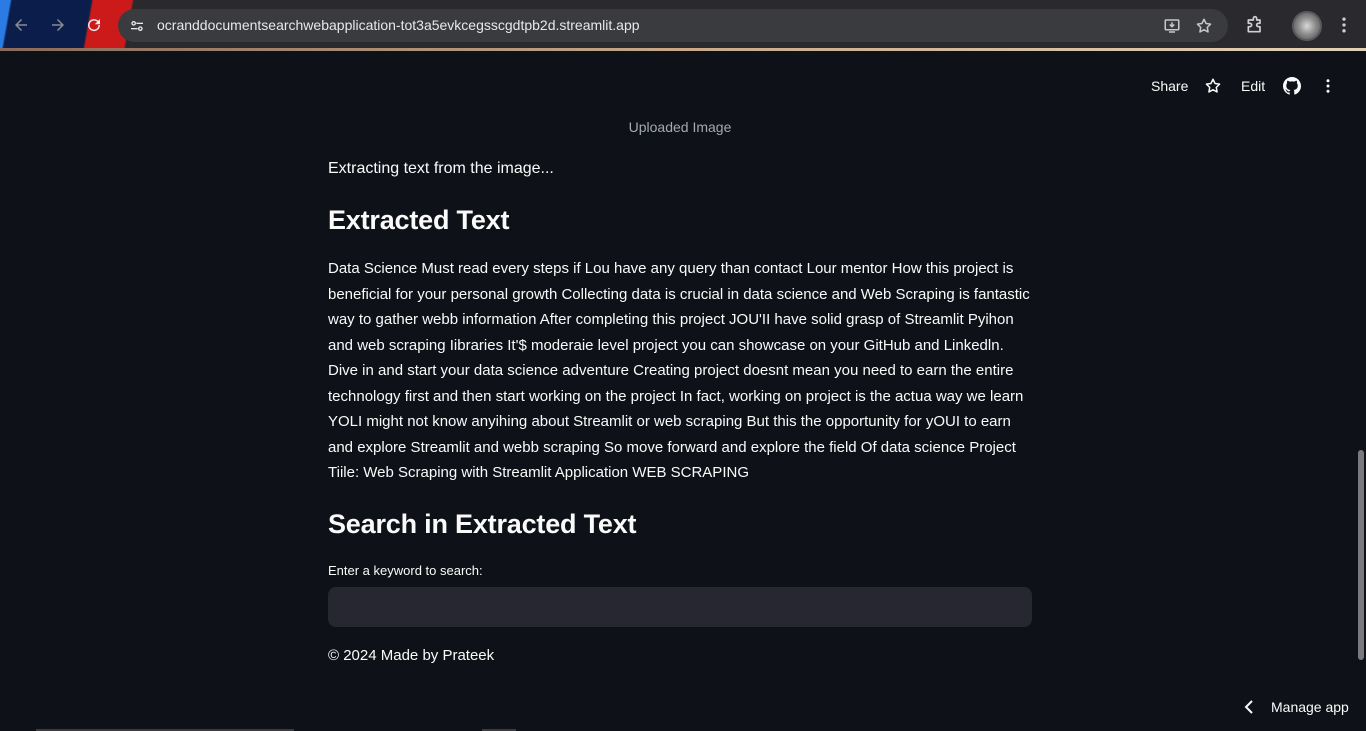 The height and width of the screenshot is (731, 1366). I want to click on install-app-icon, so click(1172, 26).